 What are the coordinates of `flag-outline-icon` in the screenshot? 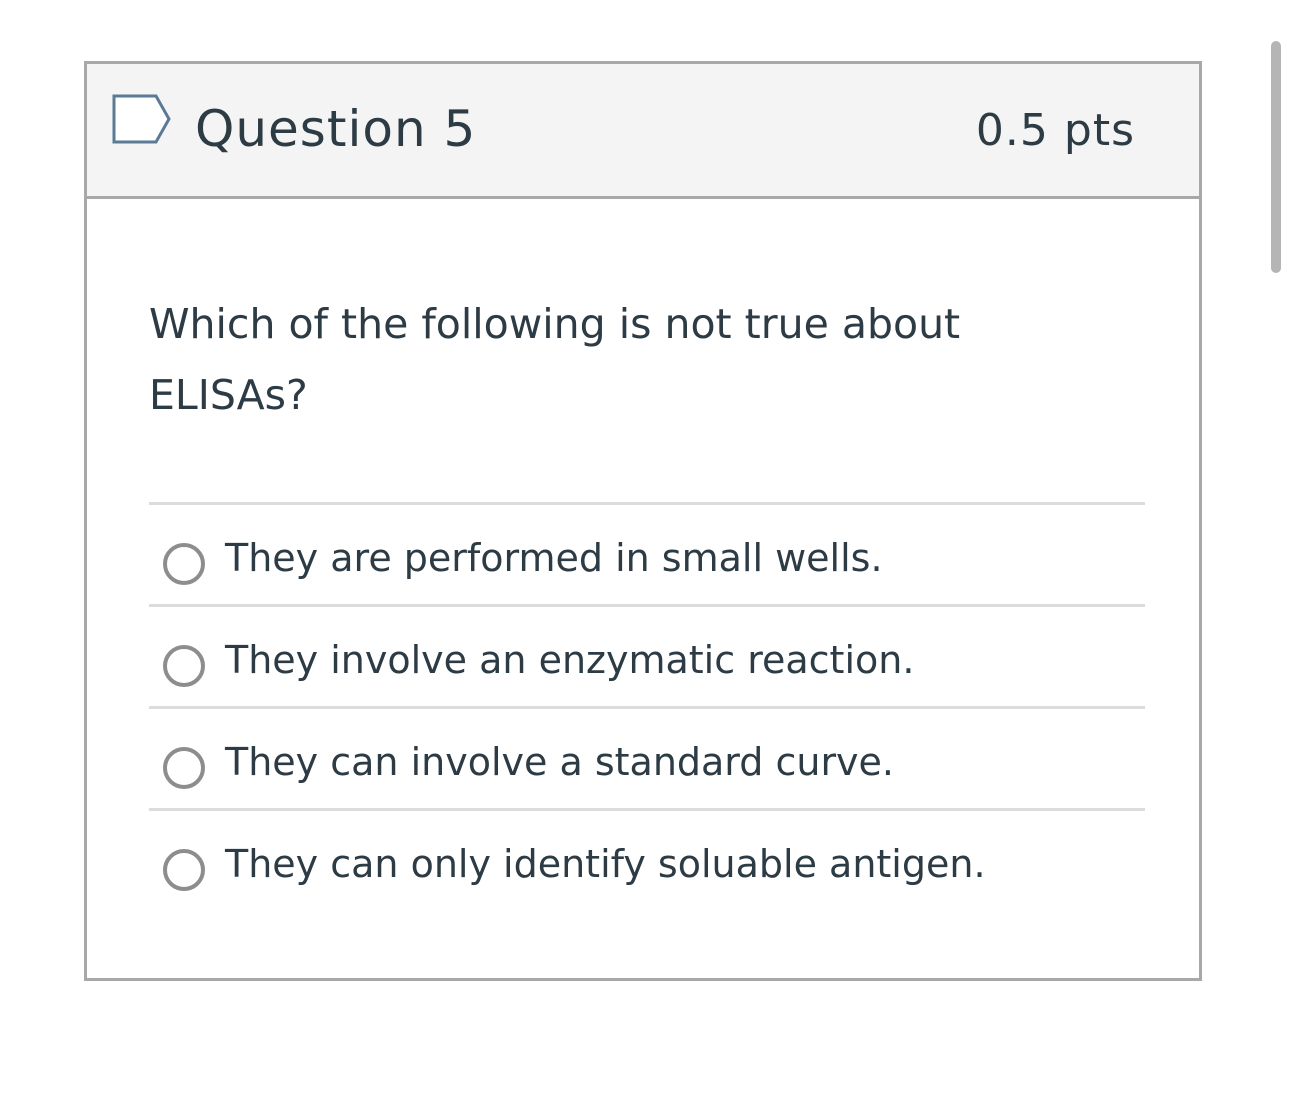 It's located at (142, 119).